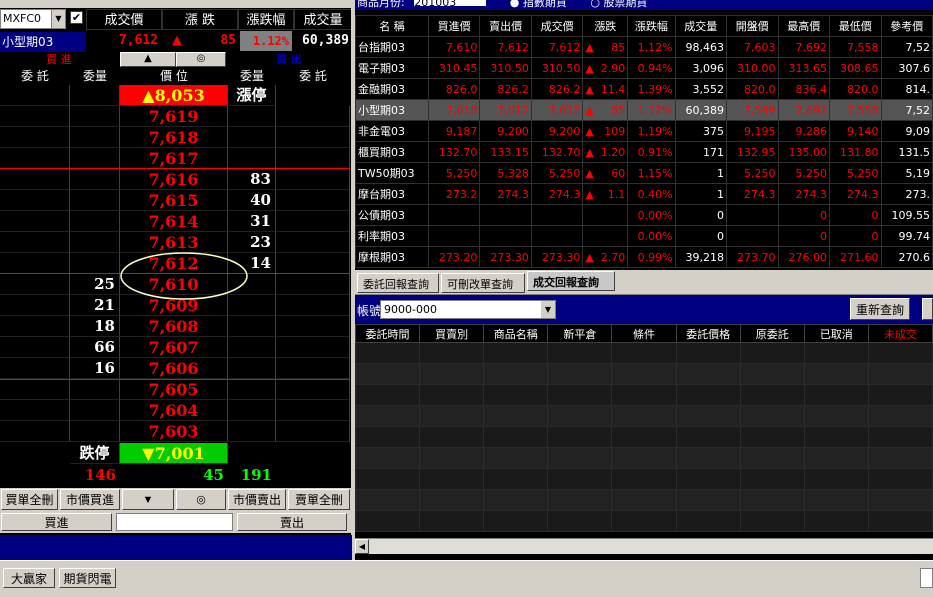  Describe the element at coordinates (900, 333) in the screenshot. I see `order-header: 未成交` at that location.